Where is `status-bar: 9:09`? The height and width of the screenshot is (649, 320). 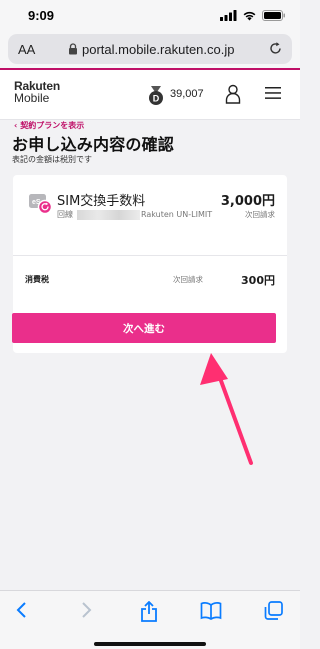
status-bar: 9:09 is located at coordinates (150, 15).